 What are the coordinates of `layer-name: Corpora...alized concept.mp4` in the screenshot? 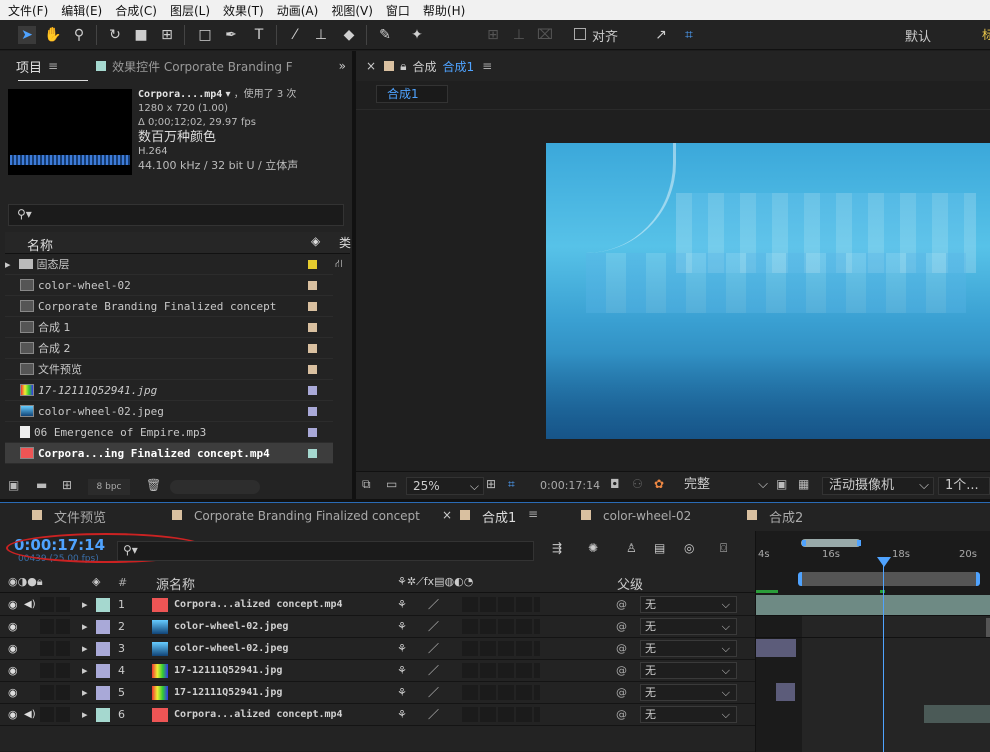 It's located at (258, 714).